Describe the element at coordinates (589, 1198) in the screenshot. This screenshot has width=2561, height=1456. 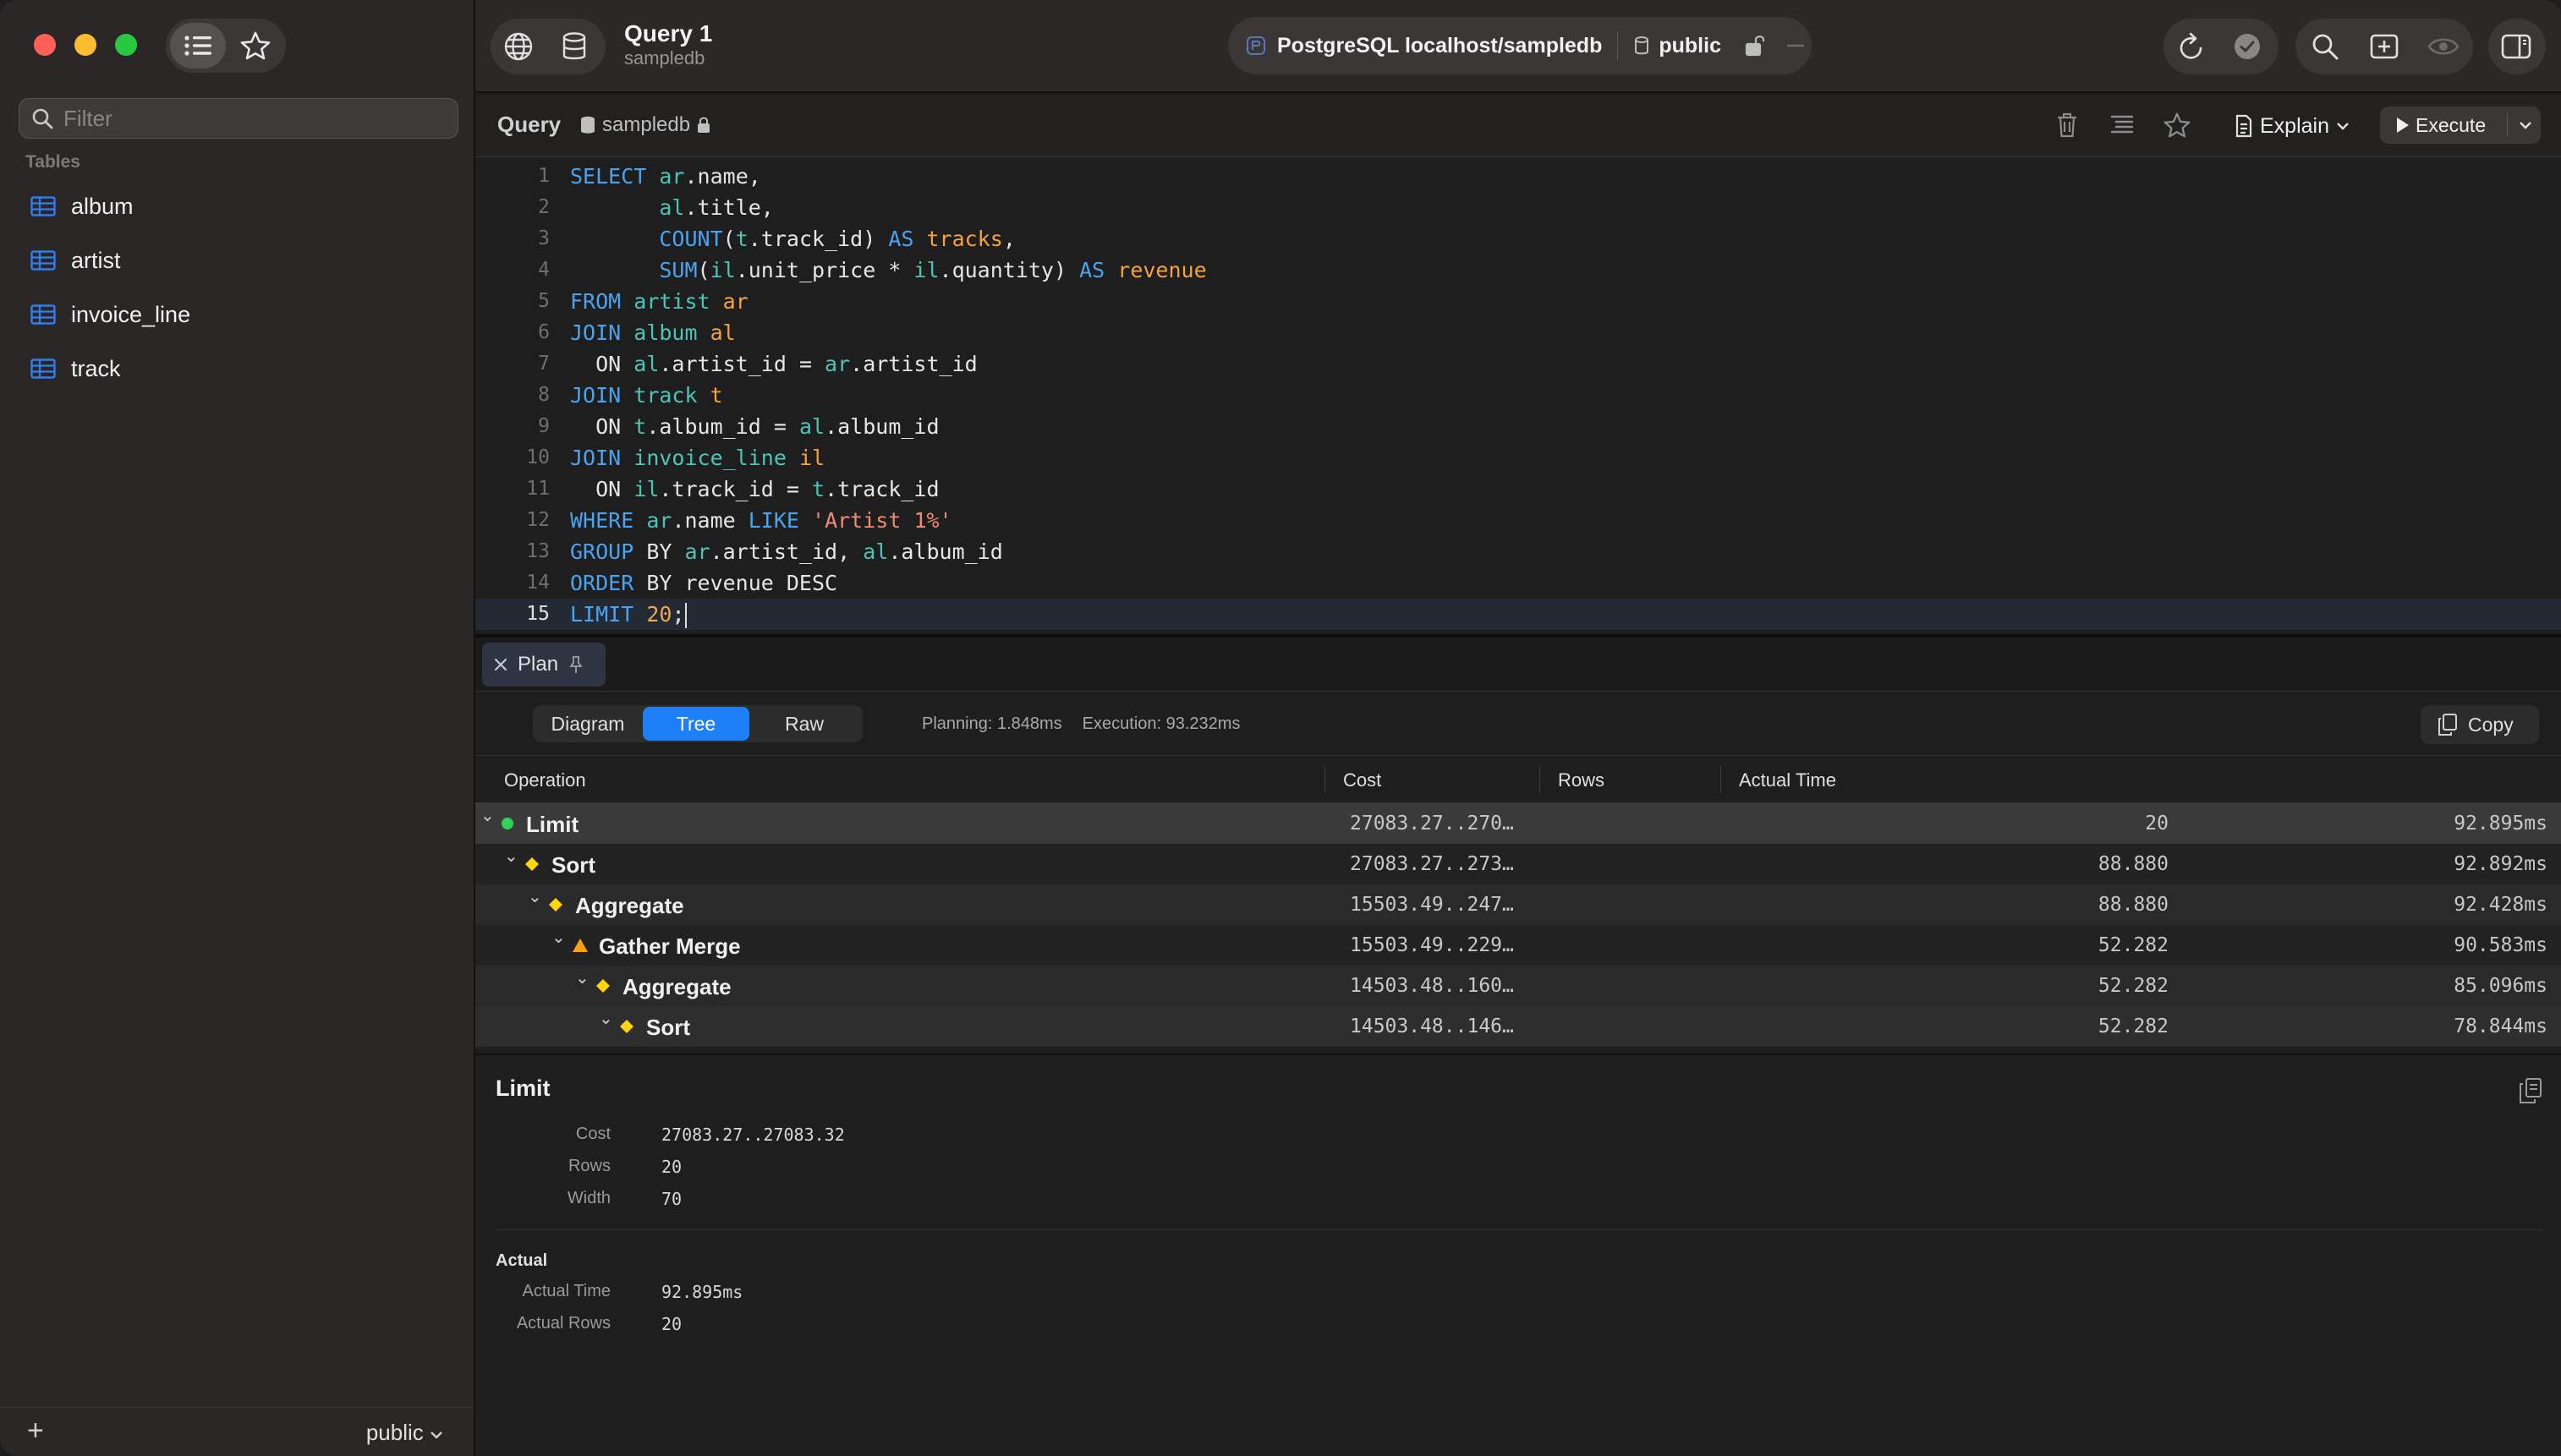
I see `field-label: Width` at that location.